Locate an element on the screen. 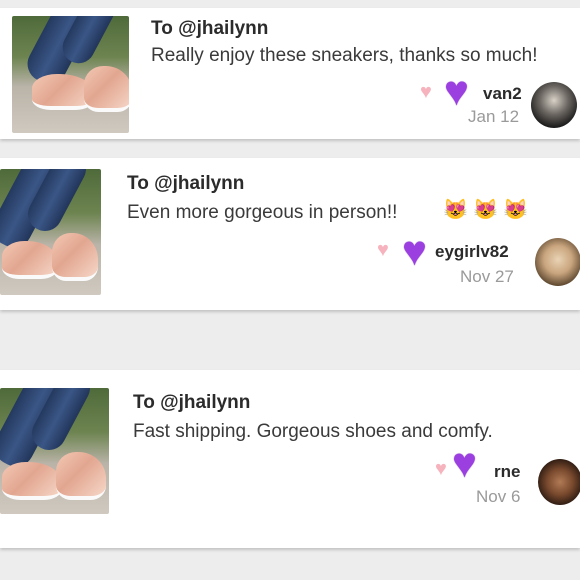 This screenshot has height=580, width=580. commenter-username: eygirlv82 is located at coordinates (472, 252).